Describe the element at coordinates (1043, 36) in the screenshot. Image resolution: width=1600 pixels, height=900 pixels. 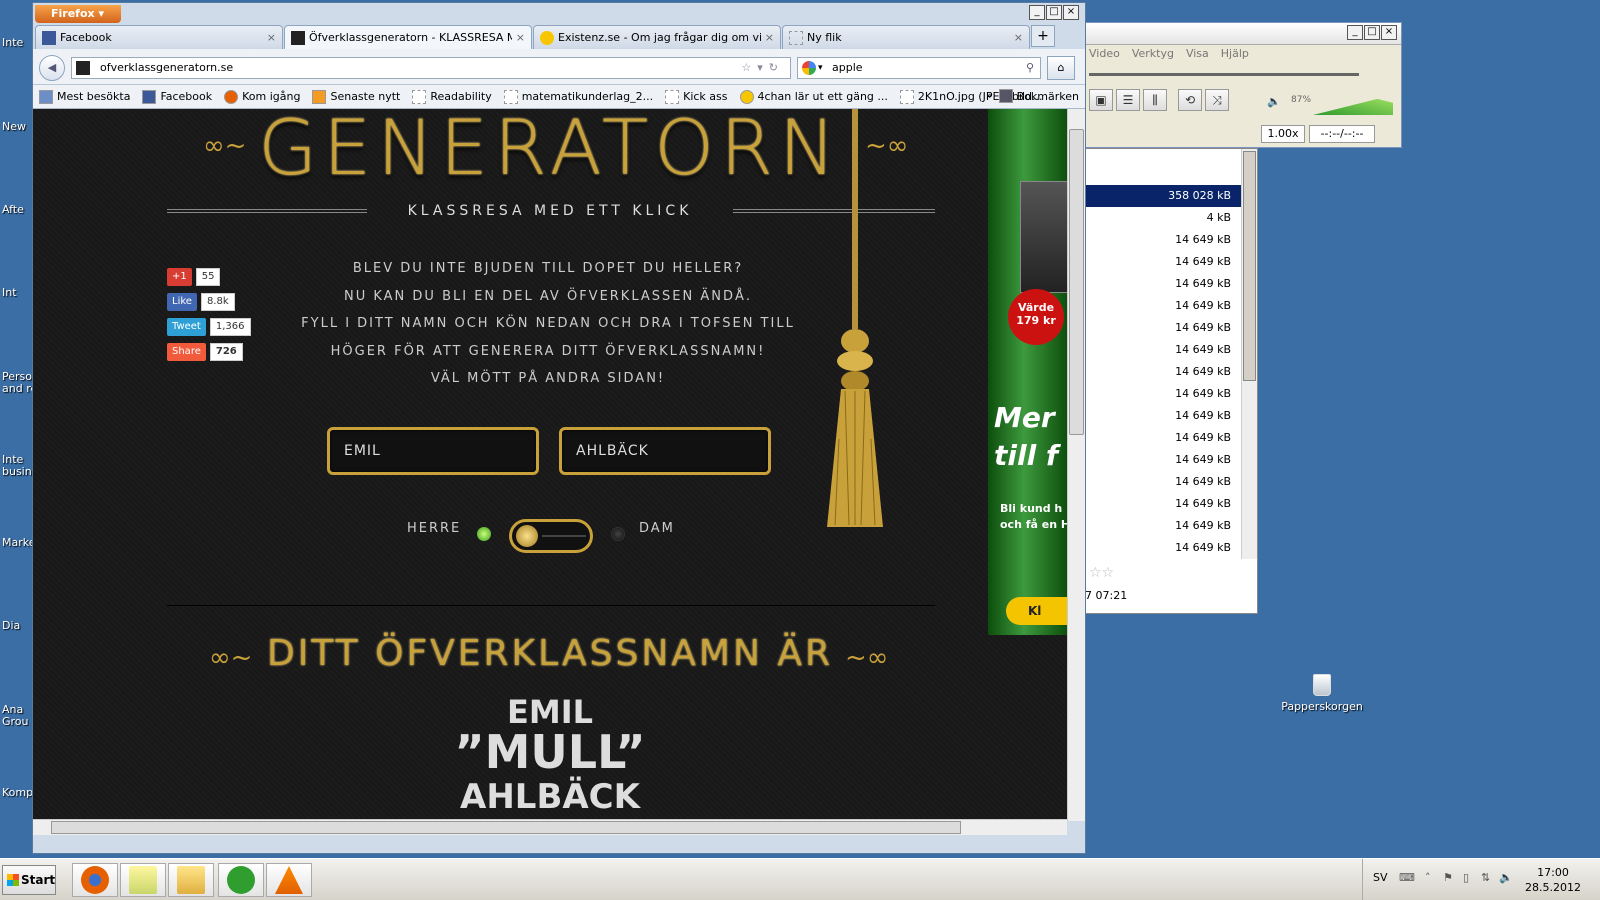
I see `new-tab-button: +` at that location.